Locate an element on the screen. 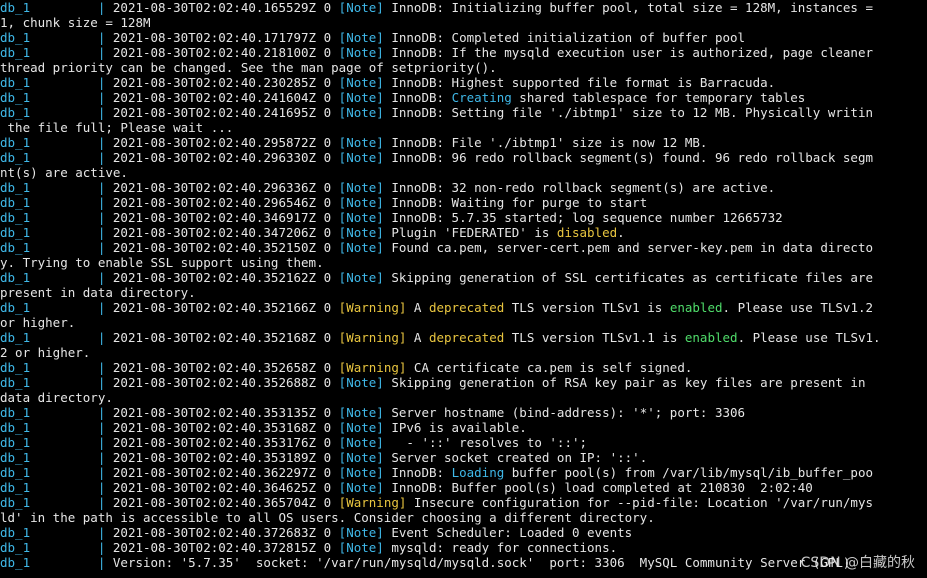  log-text: 2021-08-30T02:02:40.241604Z 0 is located at coordinates (225, 97).